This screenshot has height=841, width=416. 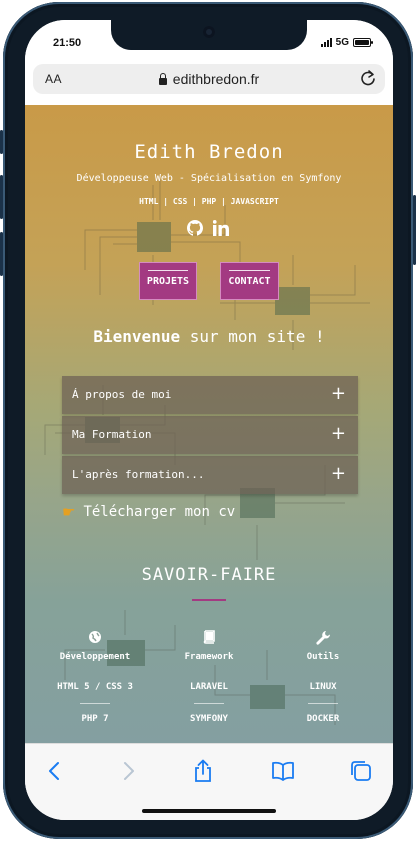 I want to click on globe-icon, so click(x=95, y=640).